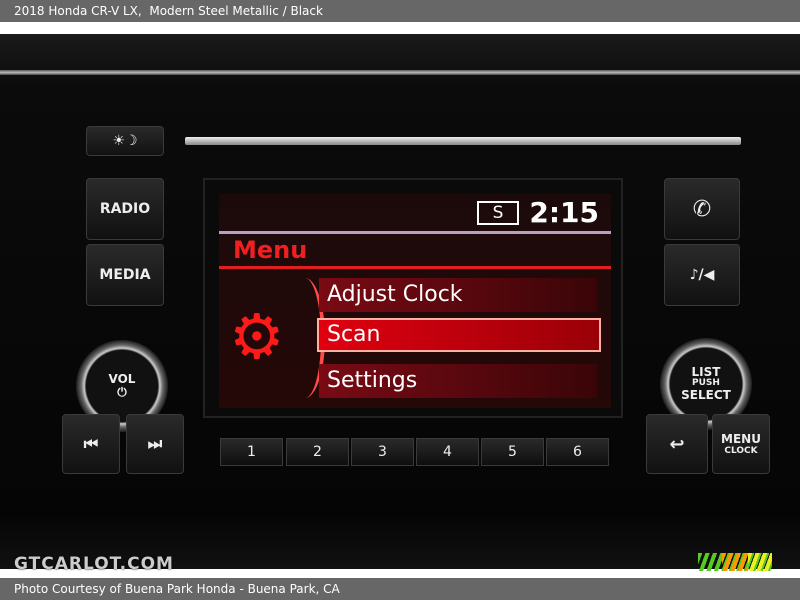 The image size is (800, 600). I want to click on menu-button: MENU CLOCK, so click(741, 444).